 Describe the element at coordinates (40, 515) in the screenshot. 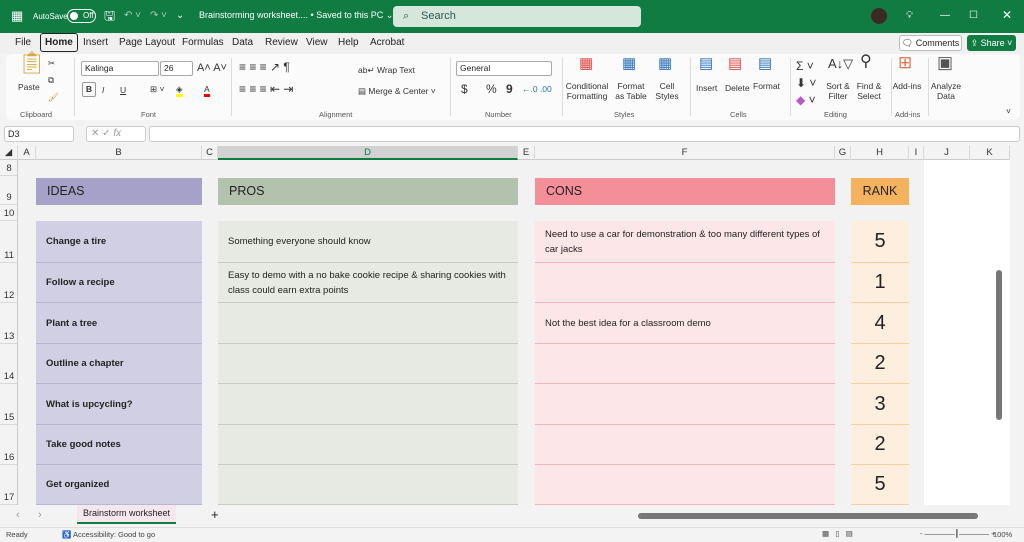

I see `next-sheet-icon: ›` at that location.